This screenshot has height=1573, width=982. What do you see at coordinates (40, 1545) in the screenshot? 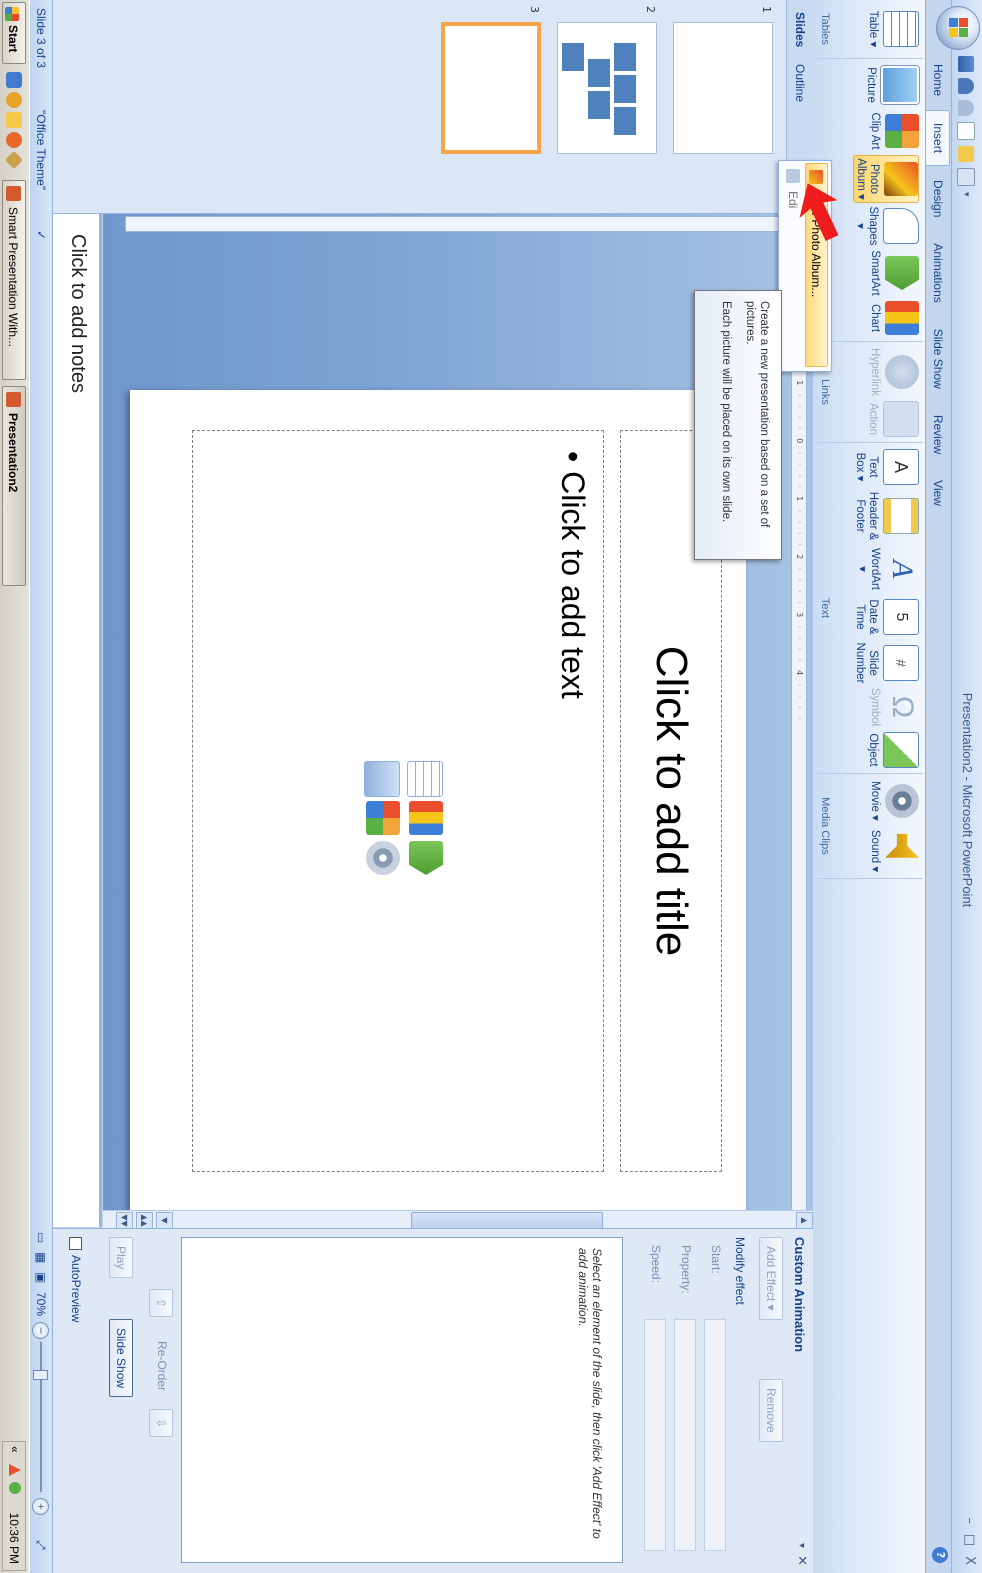
I see `fit-to-window-icon: ⤢` at bounding box center [40, 1545].